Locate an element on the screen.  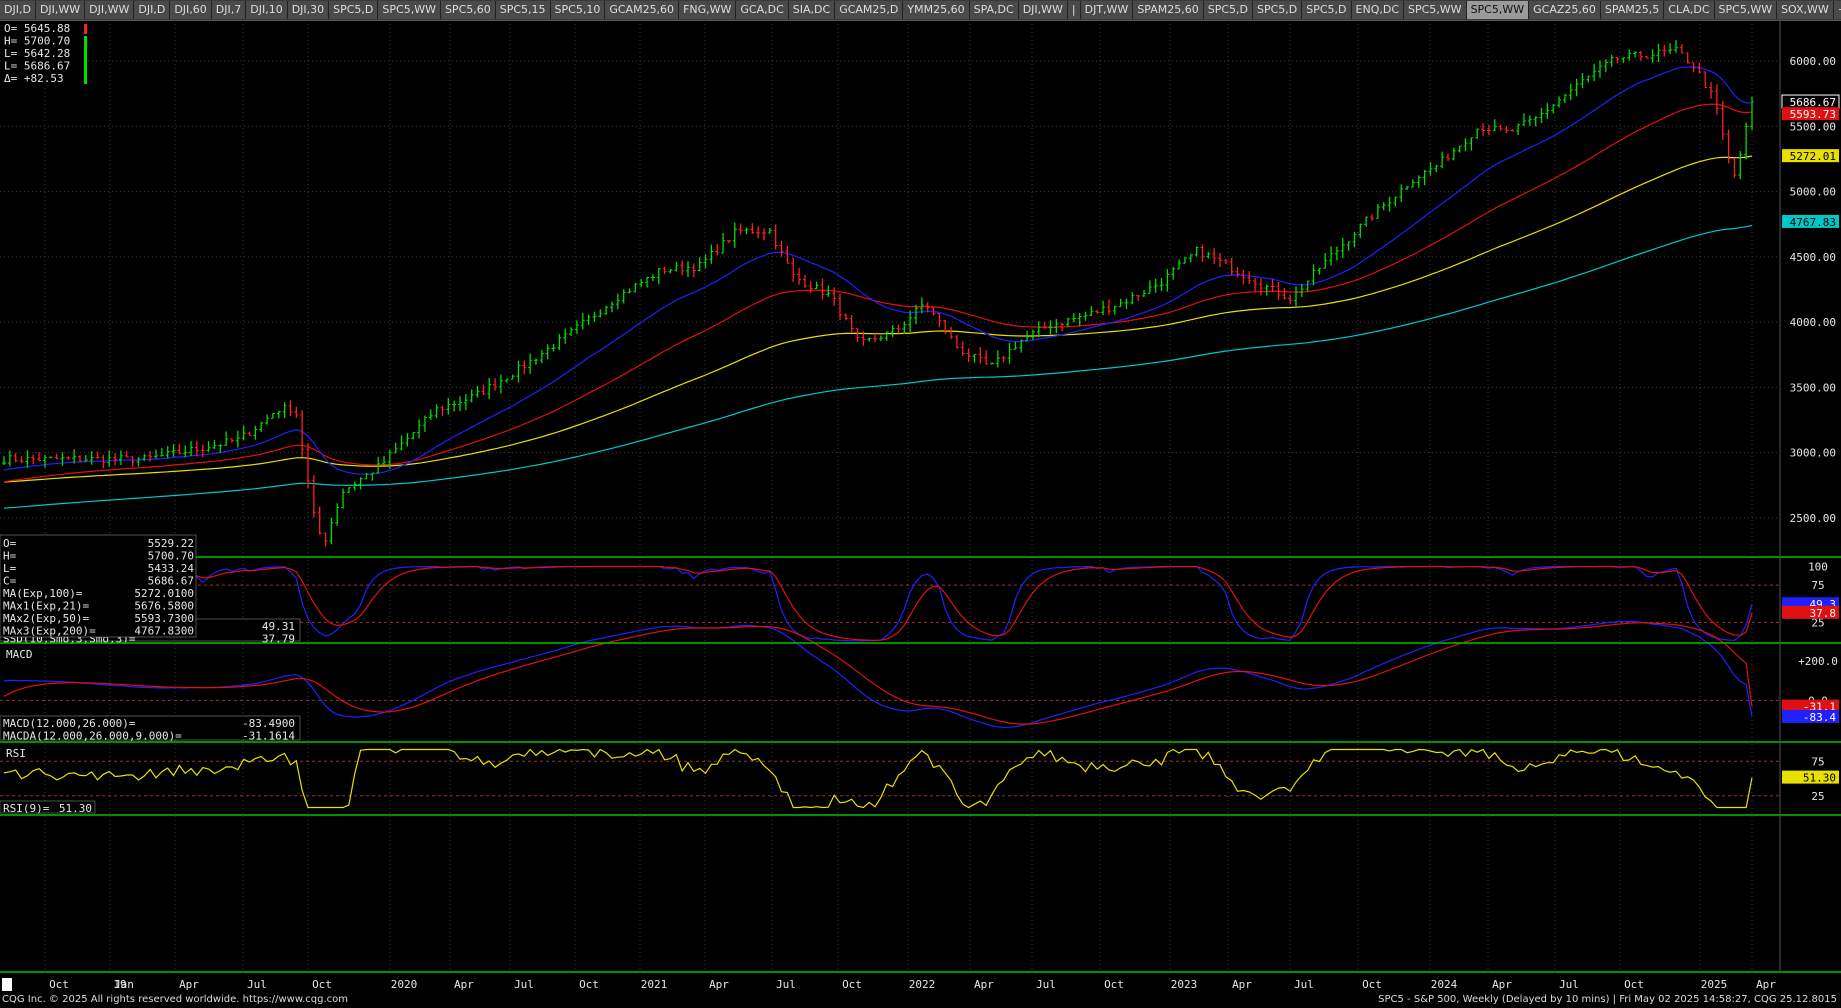
price-axis-label: 4500.00 is located at coordinates (1813, 257).